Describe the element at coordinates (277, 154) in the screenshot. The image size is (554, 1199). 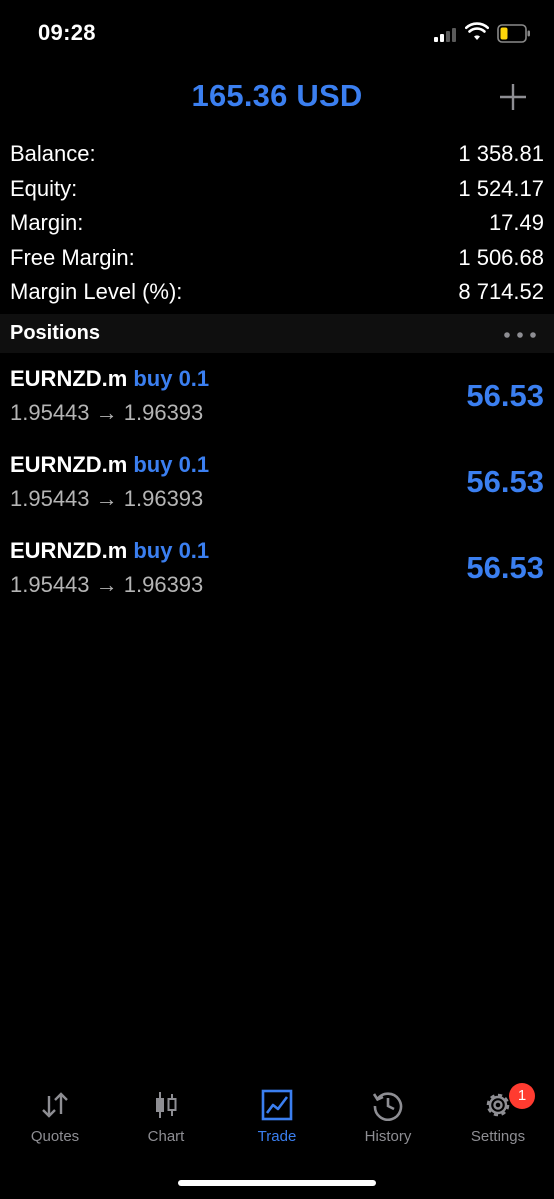
I see `summary-row-balance: Balance: 1 358.81` at that location.